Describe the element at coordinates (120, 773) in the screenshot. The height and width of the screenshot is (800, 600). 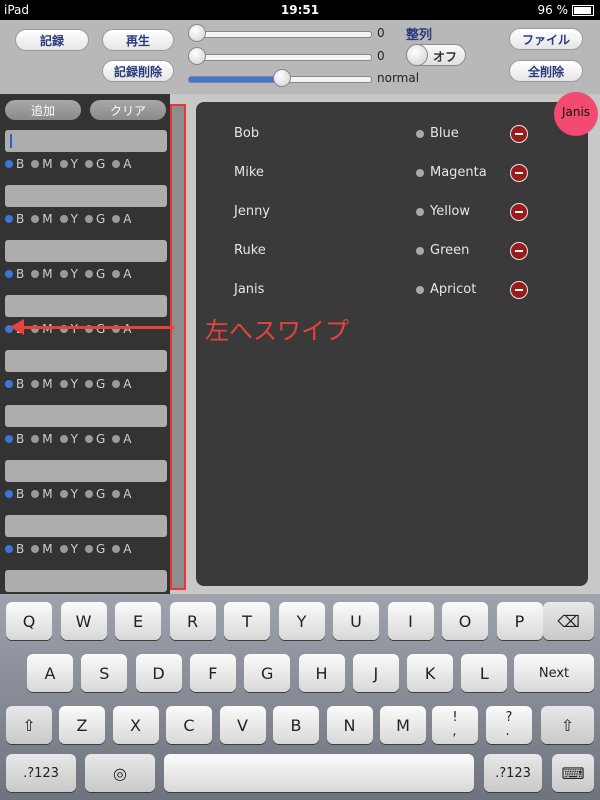
I see `globe-icon: ◎` at that location.